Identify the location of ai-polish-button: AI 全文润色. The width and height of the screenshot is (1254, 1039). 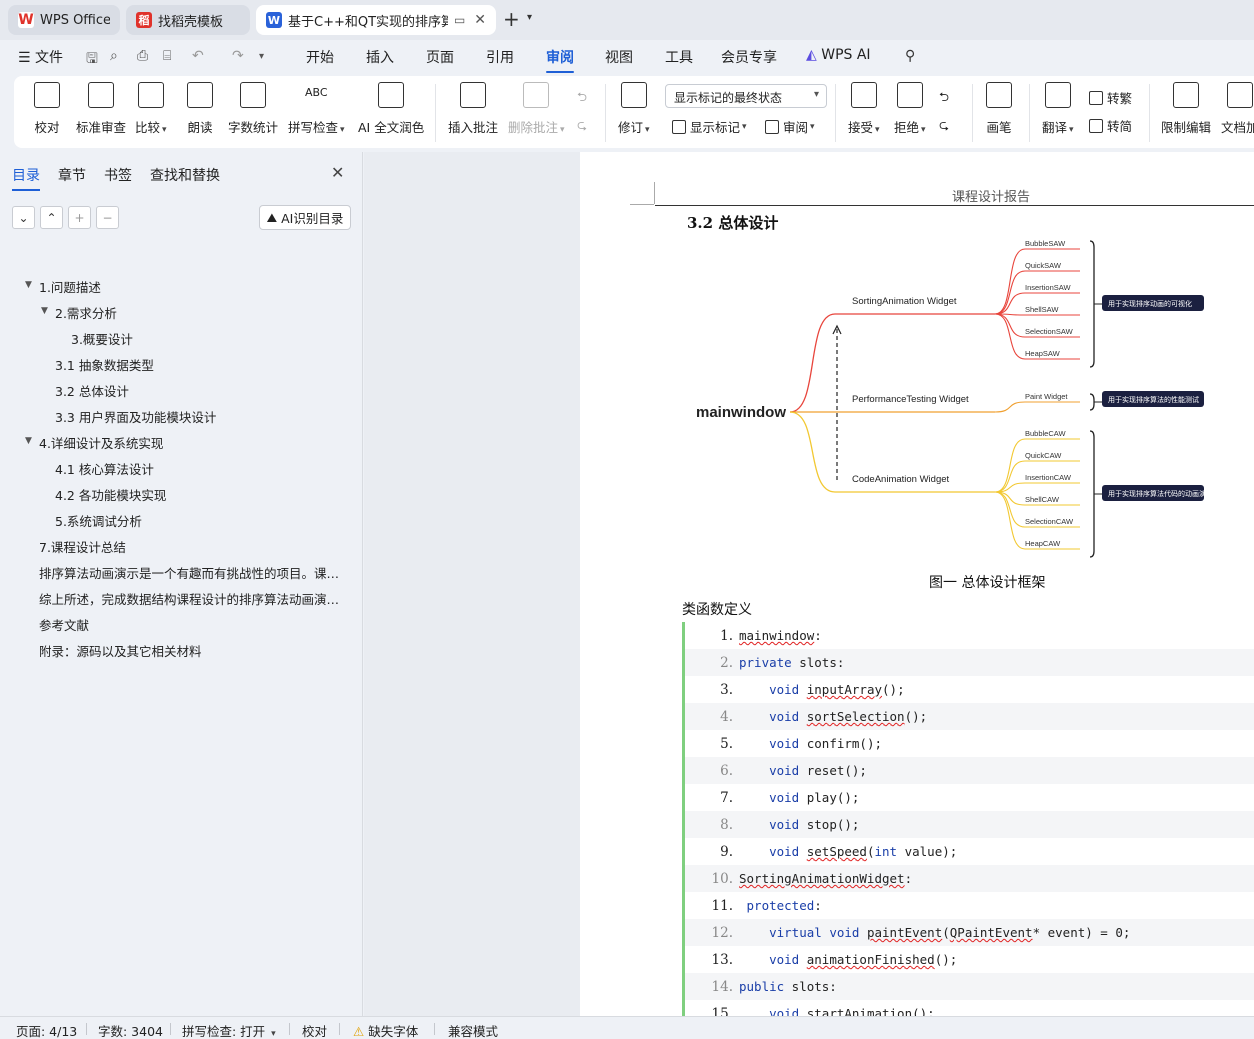
(391, 109).